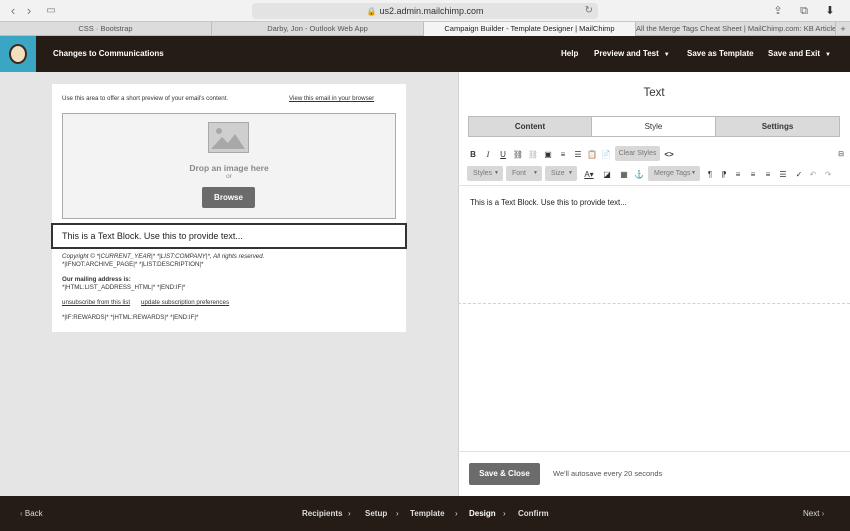 This screenshot has height=531, width=850. I want to click on back-label: Back, so click(33, 513).